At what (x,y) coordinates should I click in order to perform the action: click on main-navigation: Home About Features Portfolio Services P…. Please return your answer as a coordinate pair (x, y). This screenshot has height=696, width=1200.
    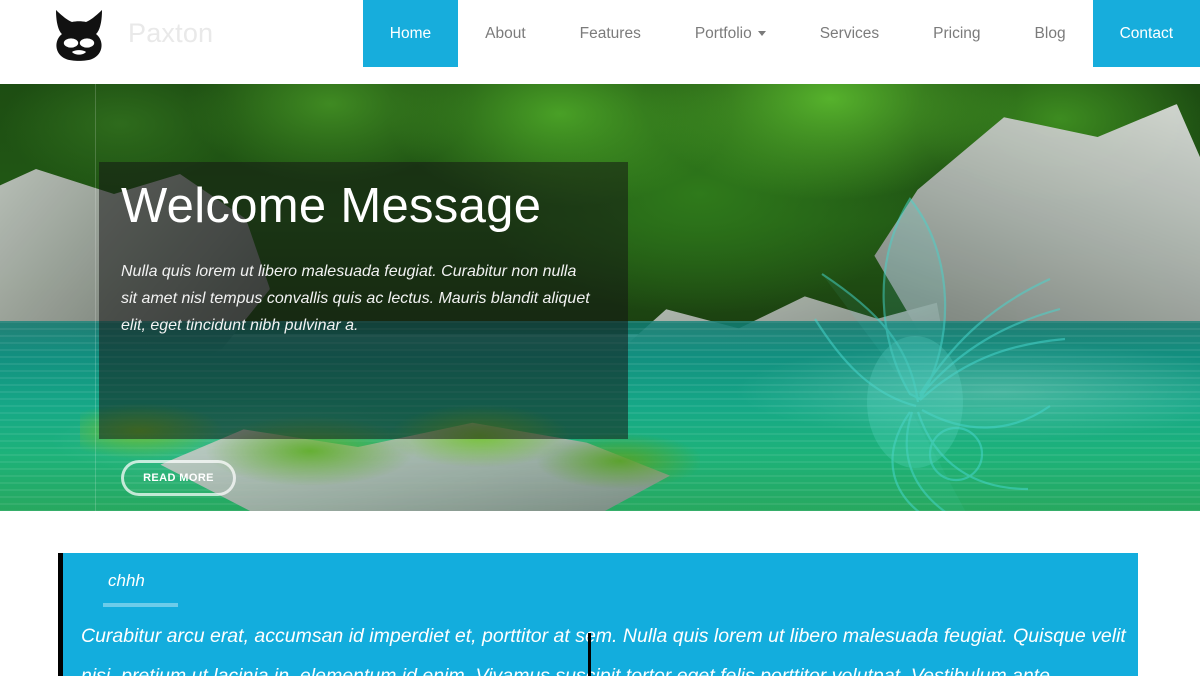
    Looking at the image, I should click on (781, 33).